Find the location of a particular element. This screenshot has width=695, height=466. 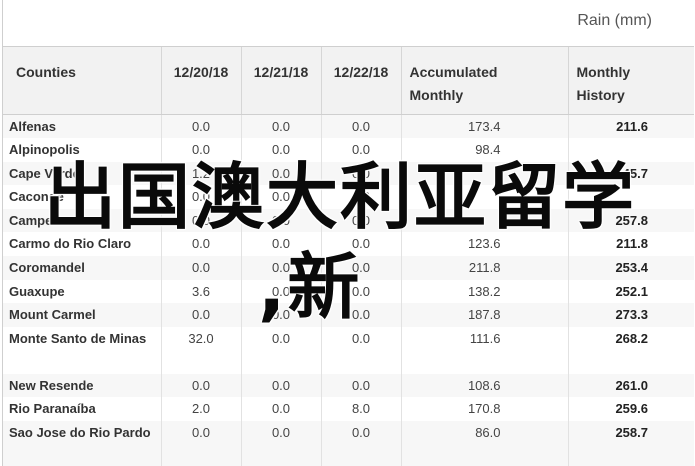

county-cell: Campestre is located at coordinates (82, 220).